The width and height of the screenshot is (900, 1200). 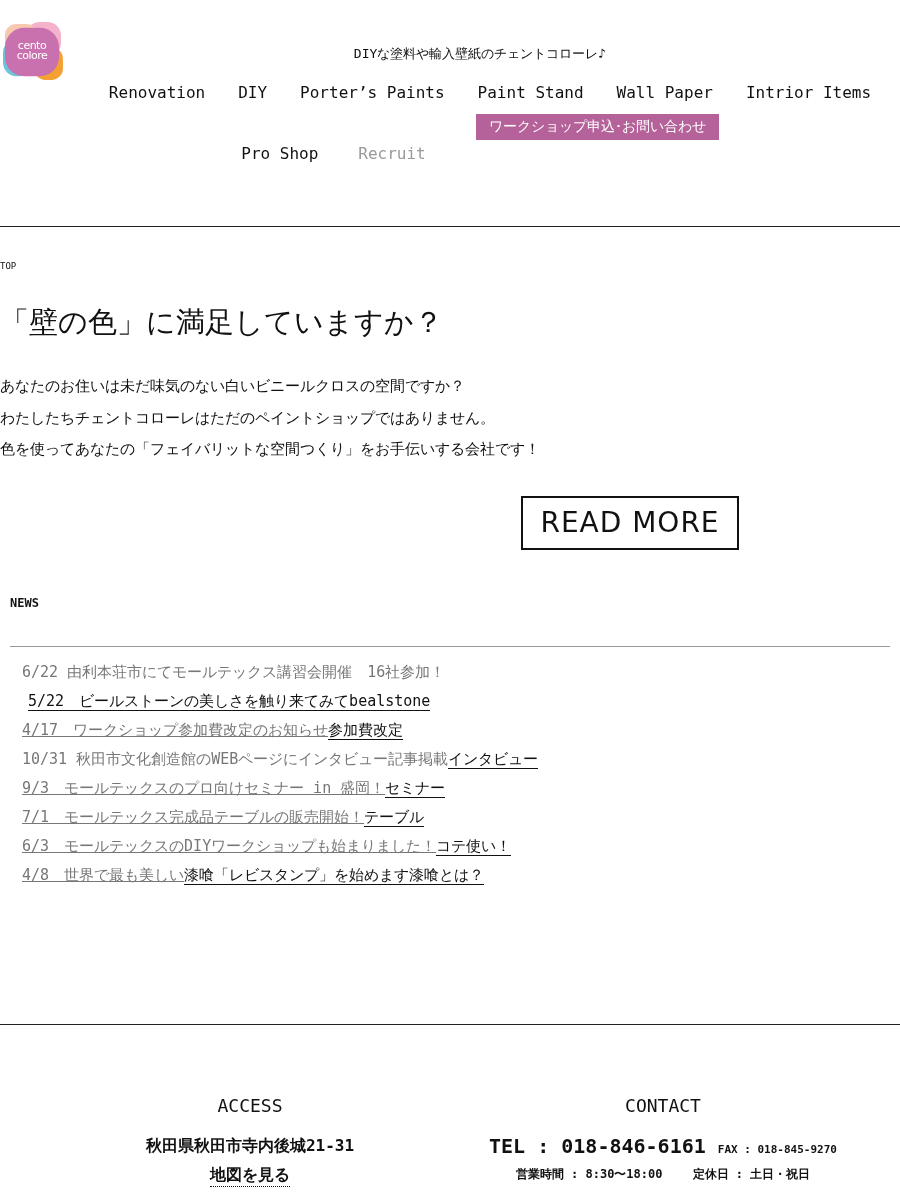 I want to click on news-link: 6/3 モールテックスのDIYワークショップも始まりました！, so click(x=229, y=845).